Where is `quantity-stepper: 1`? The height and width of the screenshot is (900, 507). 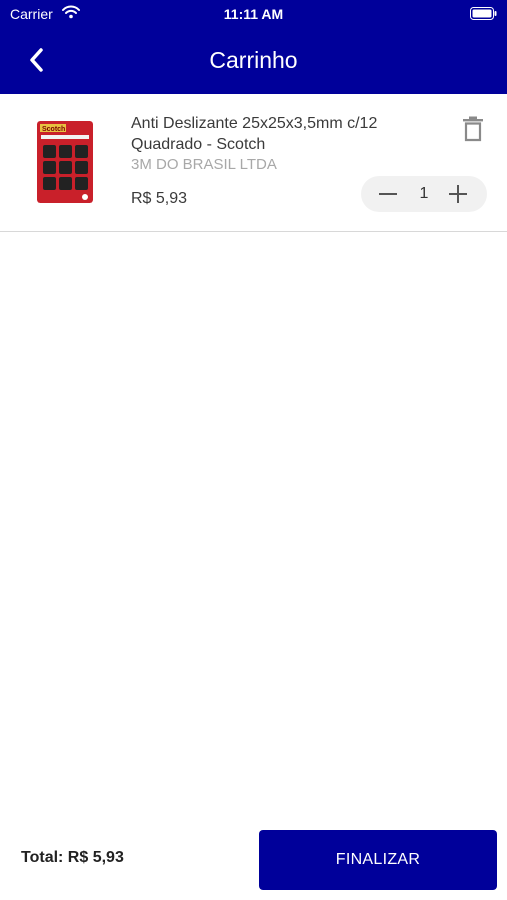
quantity-stepper: 1 is located at coordinates (424, 194).